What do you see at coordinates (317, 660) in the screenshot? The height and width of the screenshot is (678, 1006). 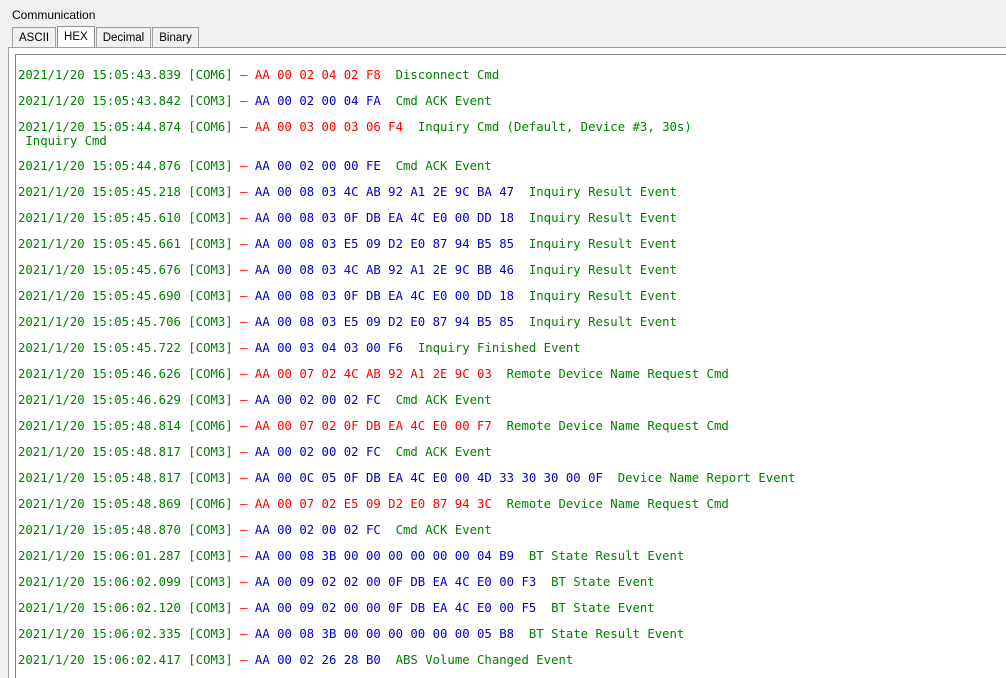 I see `log-hex: AA 00 02 26 28 B0` at bounding box center [317, 660].